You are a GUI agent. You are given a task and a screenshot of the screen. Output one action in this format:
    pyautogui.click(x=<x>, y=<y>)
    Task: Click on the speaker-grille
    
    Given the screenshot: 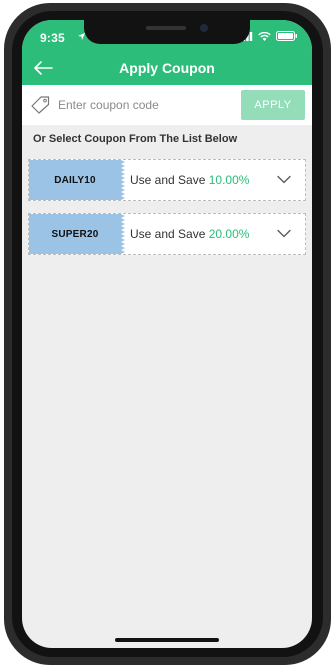 What is the action you would take?
    pyautogui.click(x=166, y=28)
    